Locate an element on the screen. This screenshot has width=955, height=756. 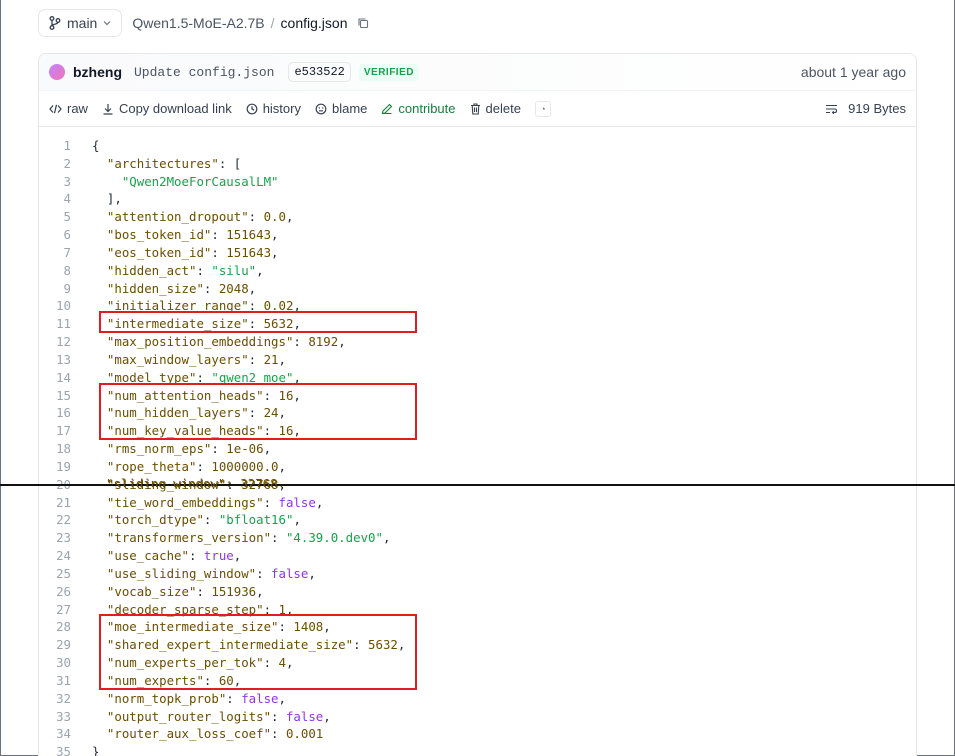
code-token: 0.0 is located at coordinates (274, 217).